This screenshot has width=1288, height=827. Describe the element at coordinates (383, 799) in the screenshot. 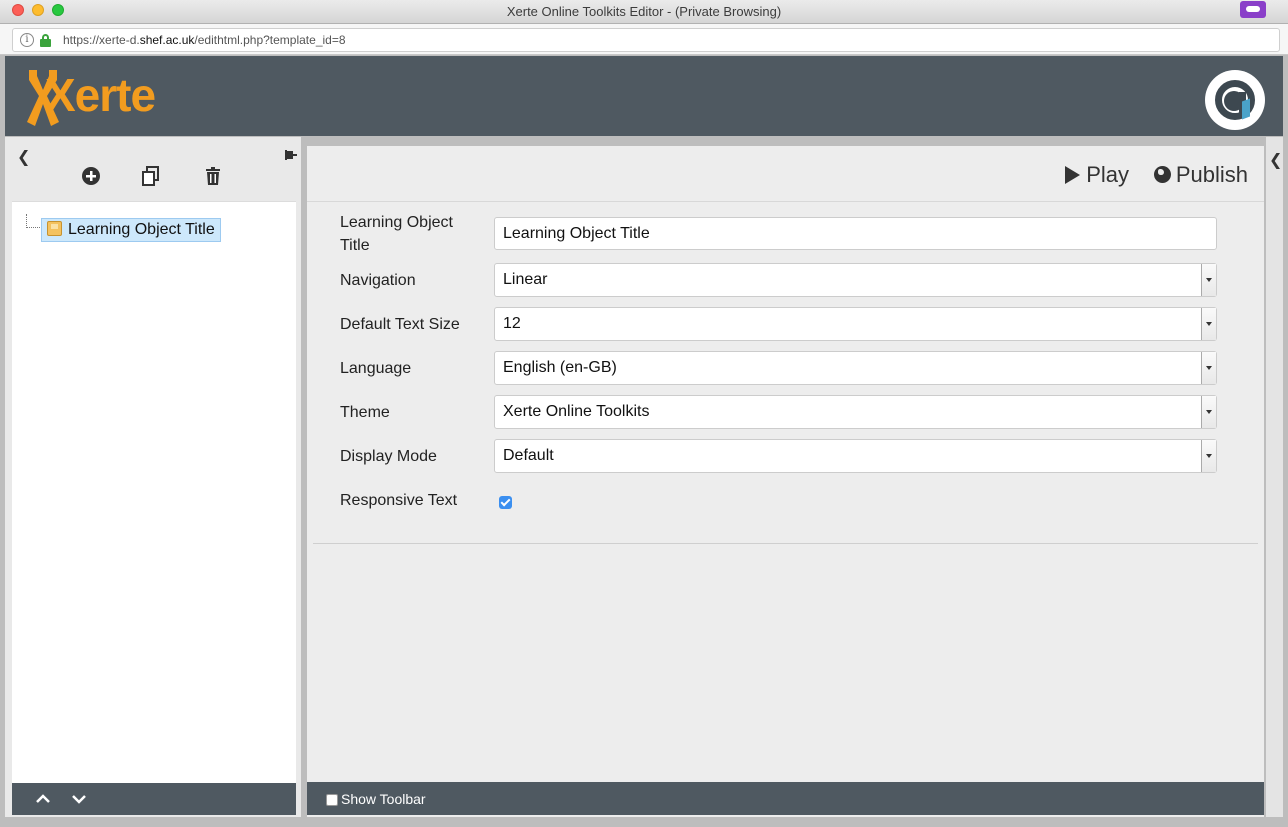

I see `show-toolbar-label: Show Toolbar` at that location.